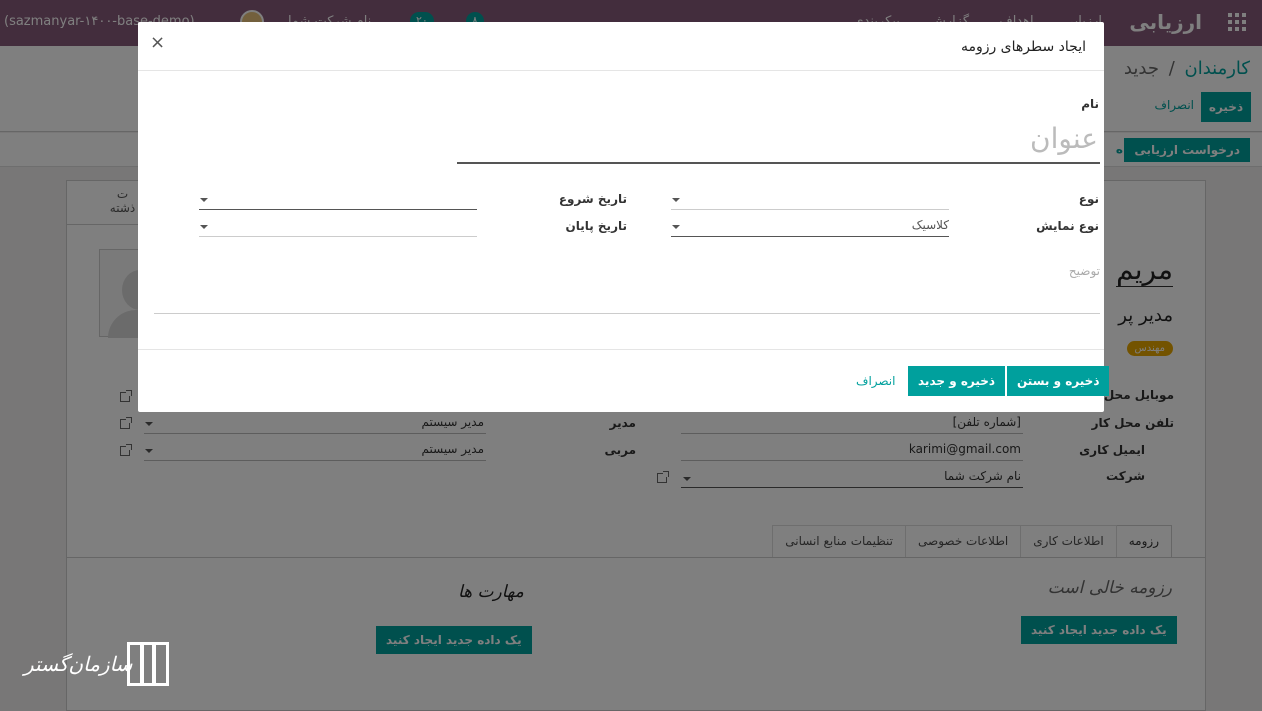  What do you see at coordinates (1023, 47) in the screenshot?
I see `dialog-title: ایجاد سطرهای رزومه` at bounding box center [1023, 47].